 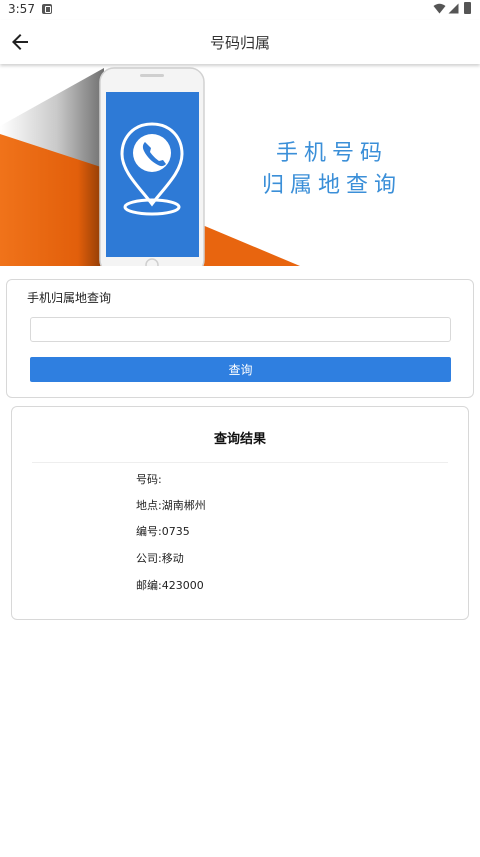 What do you see at coordinates (160, 558) in the screenshot?
I see `result-carrier: 公司:移动` at bounding box center [160, 558].